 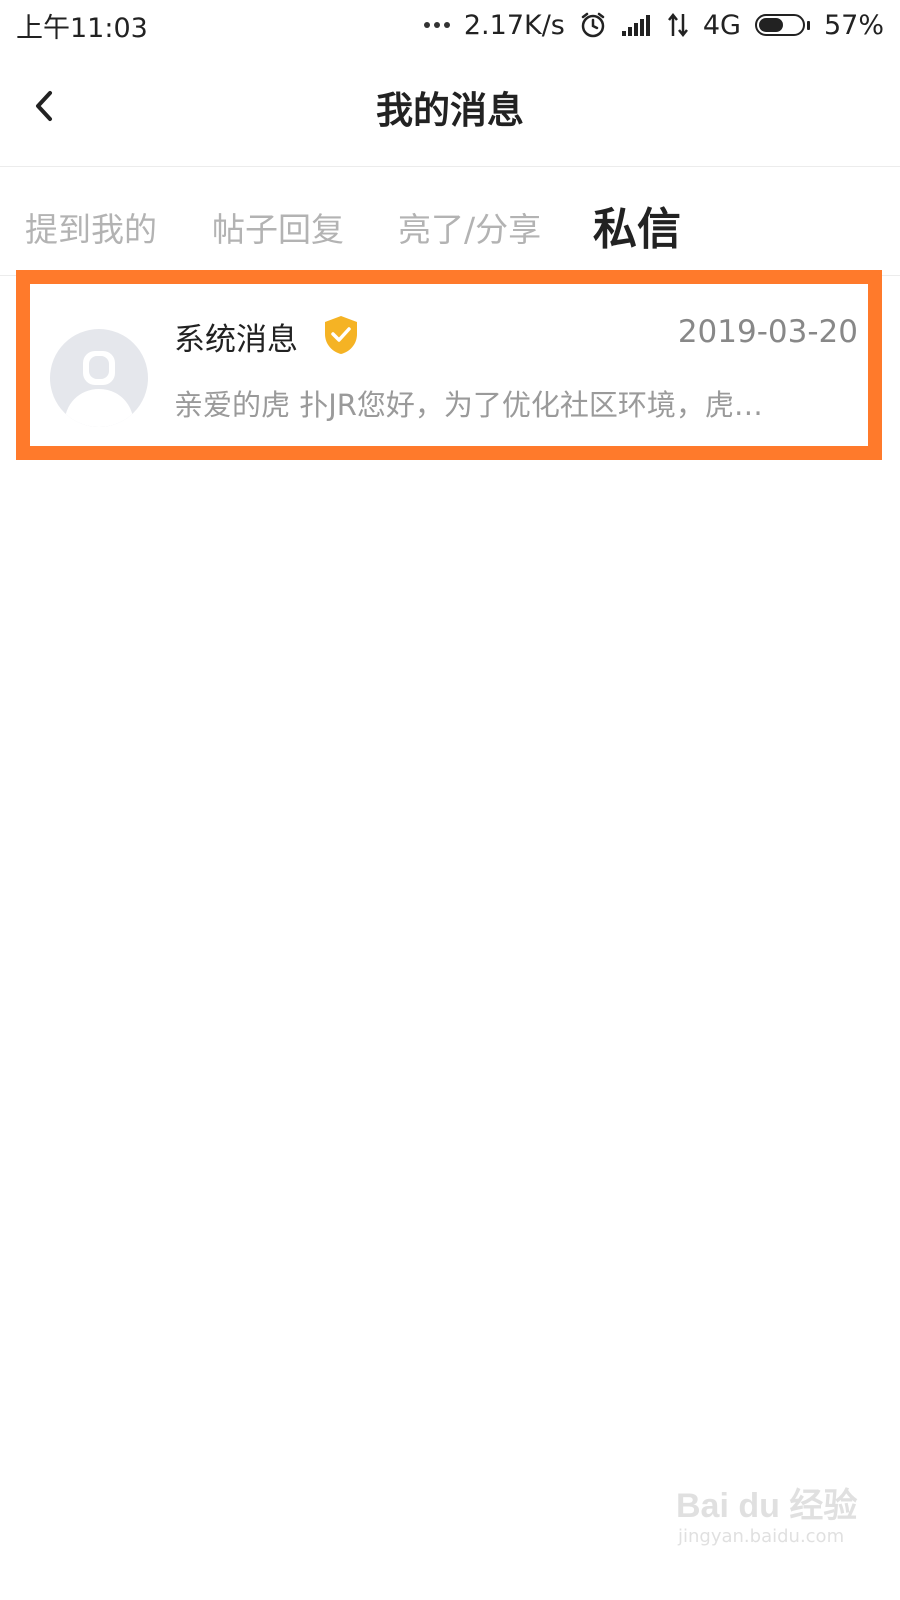 What do you see at coordinates (99, 389) in the screenshot?
I see `user-placeholder-icon` at bounding box center [99, 389].